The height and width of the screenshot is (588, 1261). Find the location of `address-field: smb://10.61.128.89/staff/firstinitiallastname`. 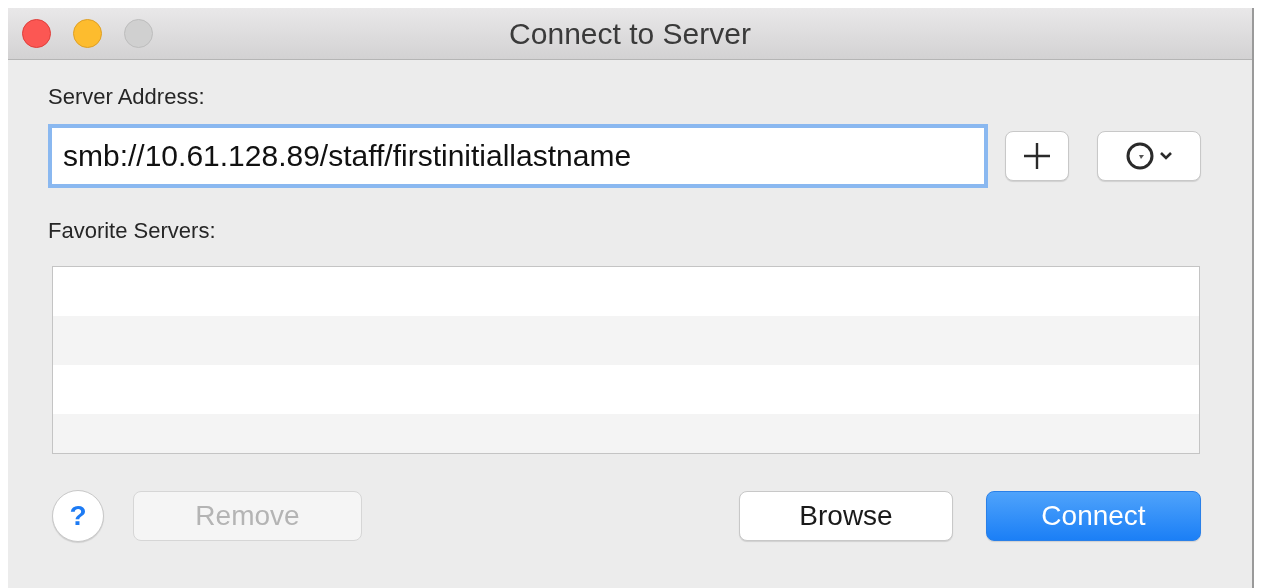

address-field: smb://10.61.128.89/staff/firstinitiallastname is located at coordinates (518, 156).